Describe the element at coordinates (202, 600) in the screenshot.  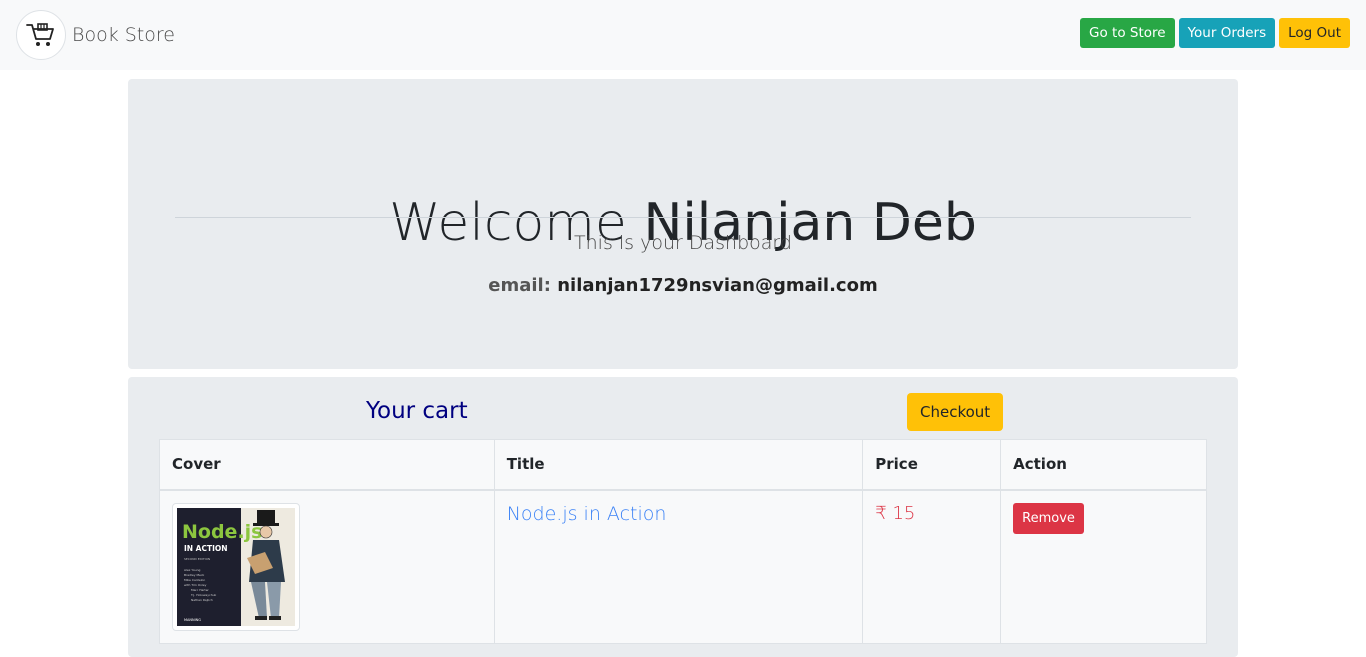
I see `cover-author-7: Nathan Rajlich` at that location.